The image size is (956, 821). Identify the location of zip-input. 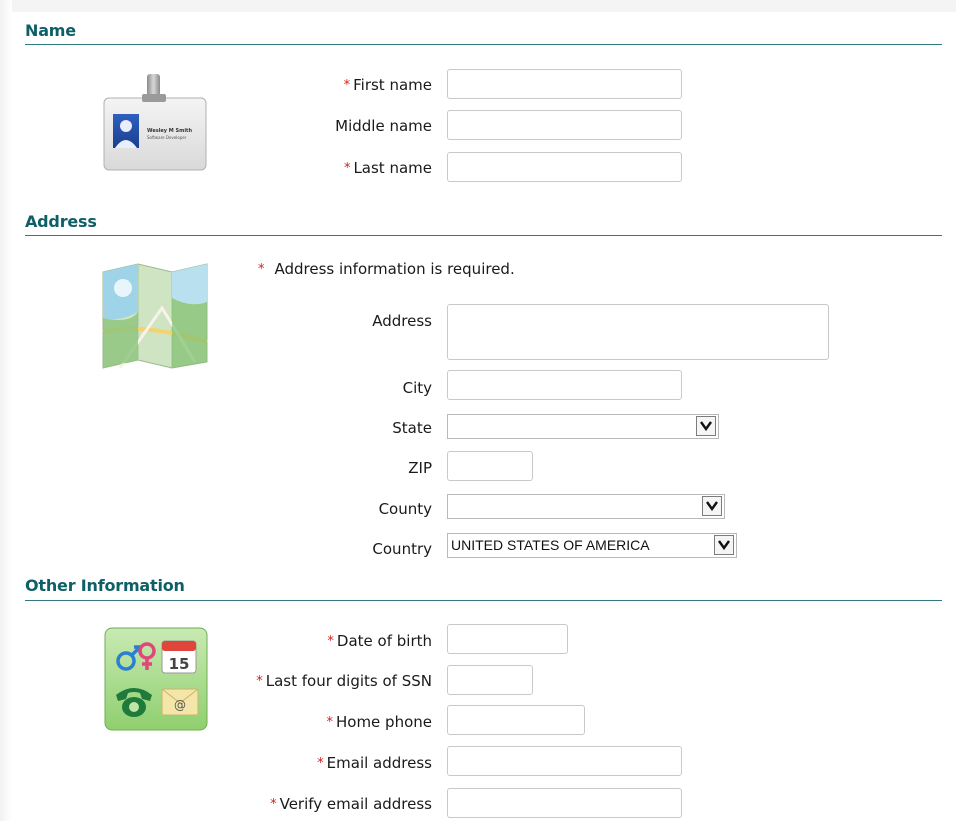
(490, 466).